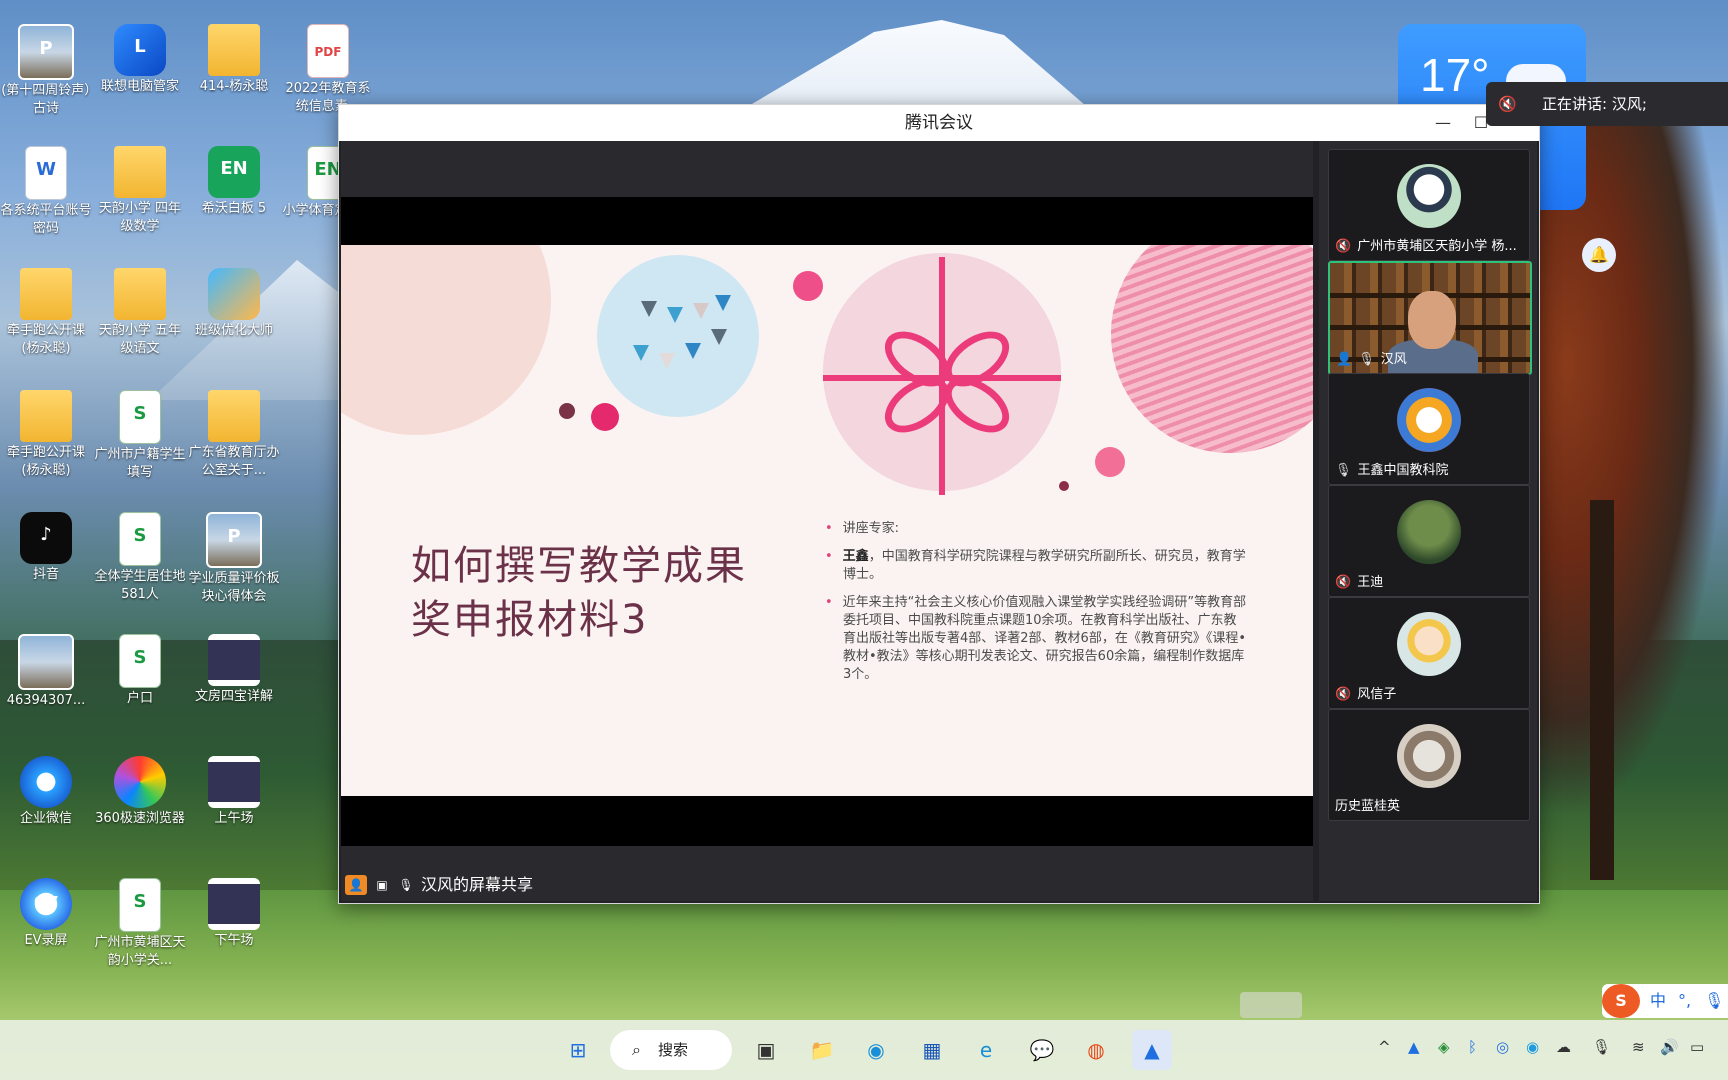  Describe the element at coordinates (1714, 1001) in the screenshot. I see `ime-microphone-icon: 🎙` at that location.